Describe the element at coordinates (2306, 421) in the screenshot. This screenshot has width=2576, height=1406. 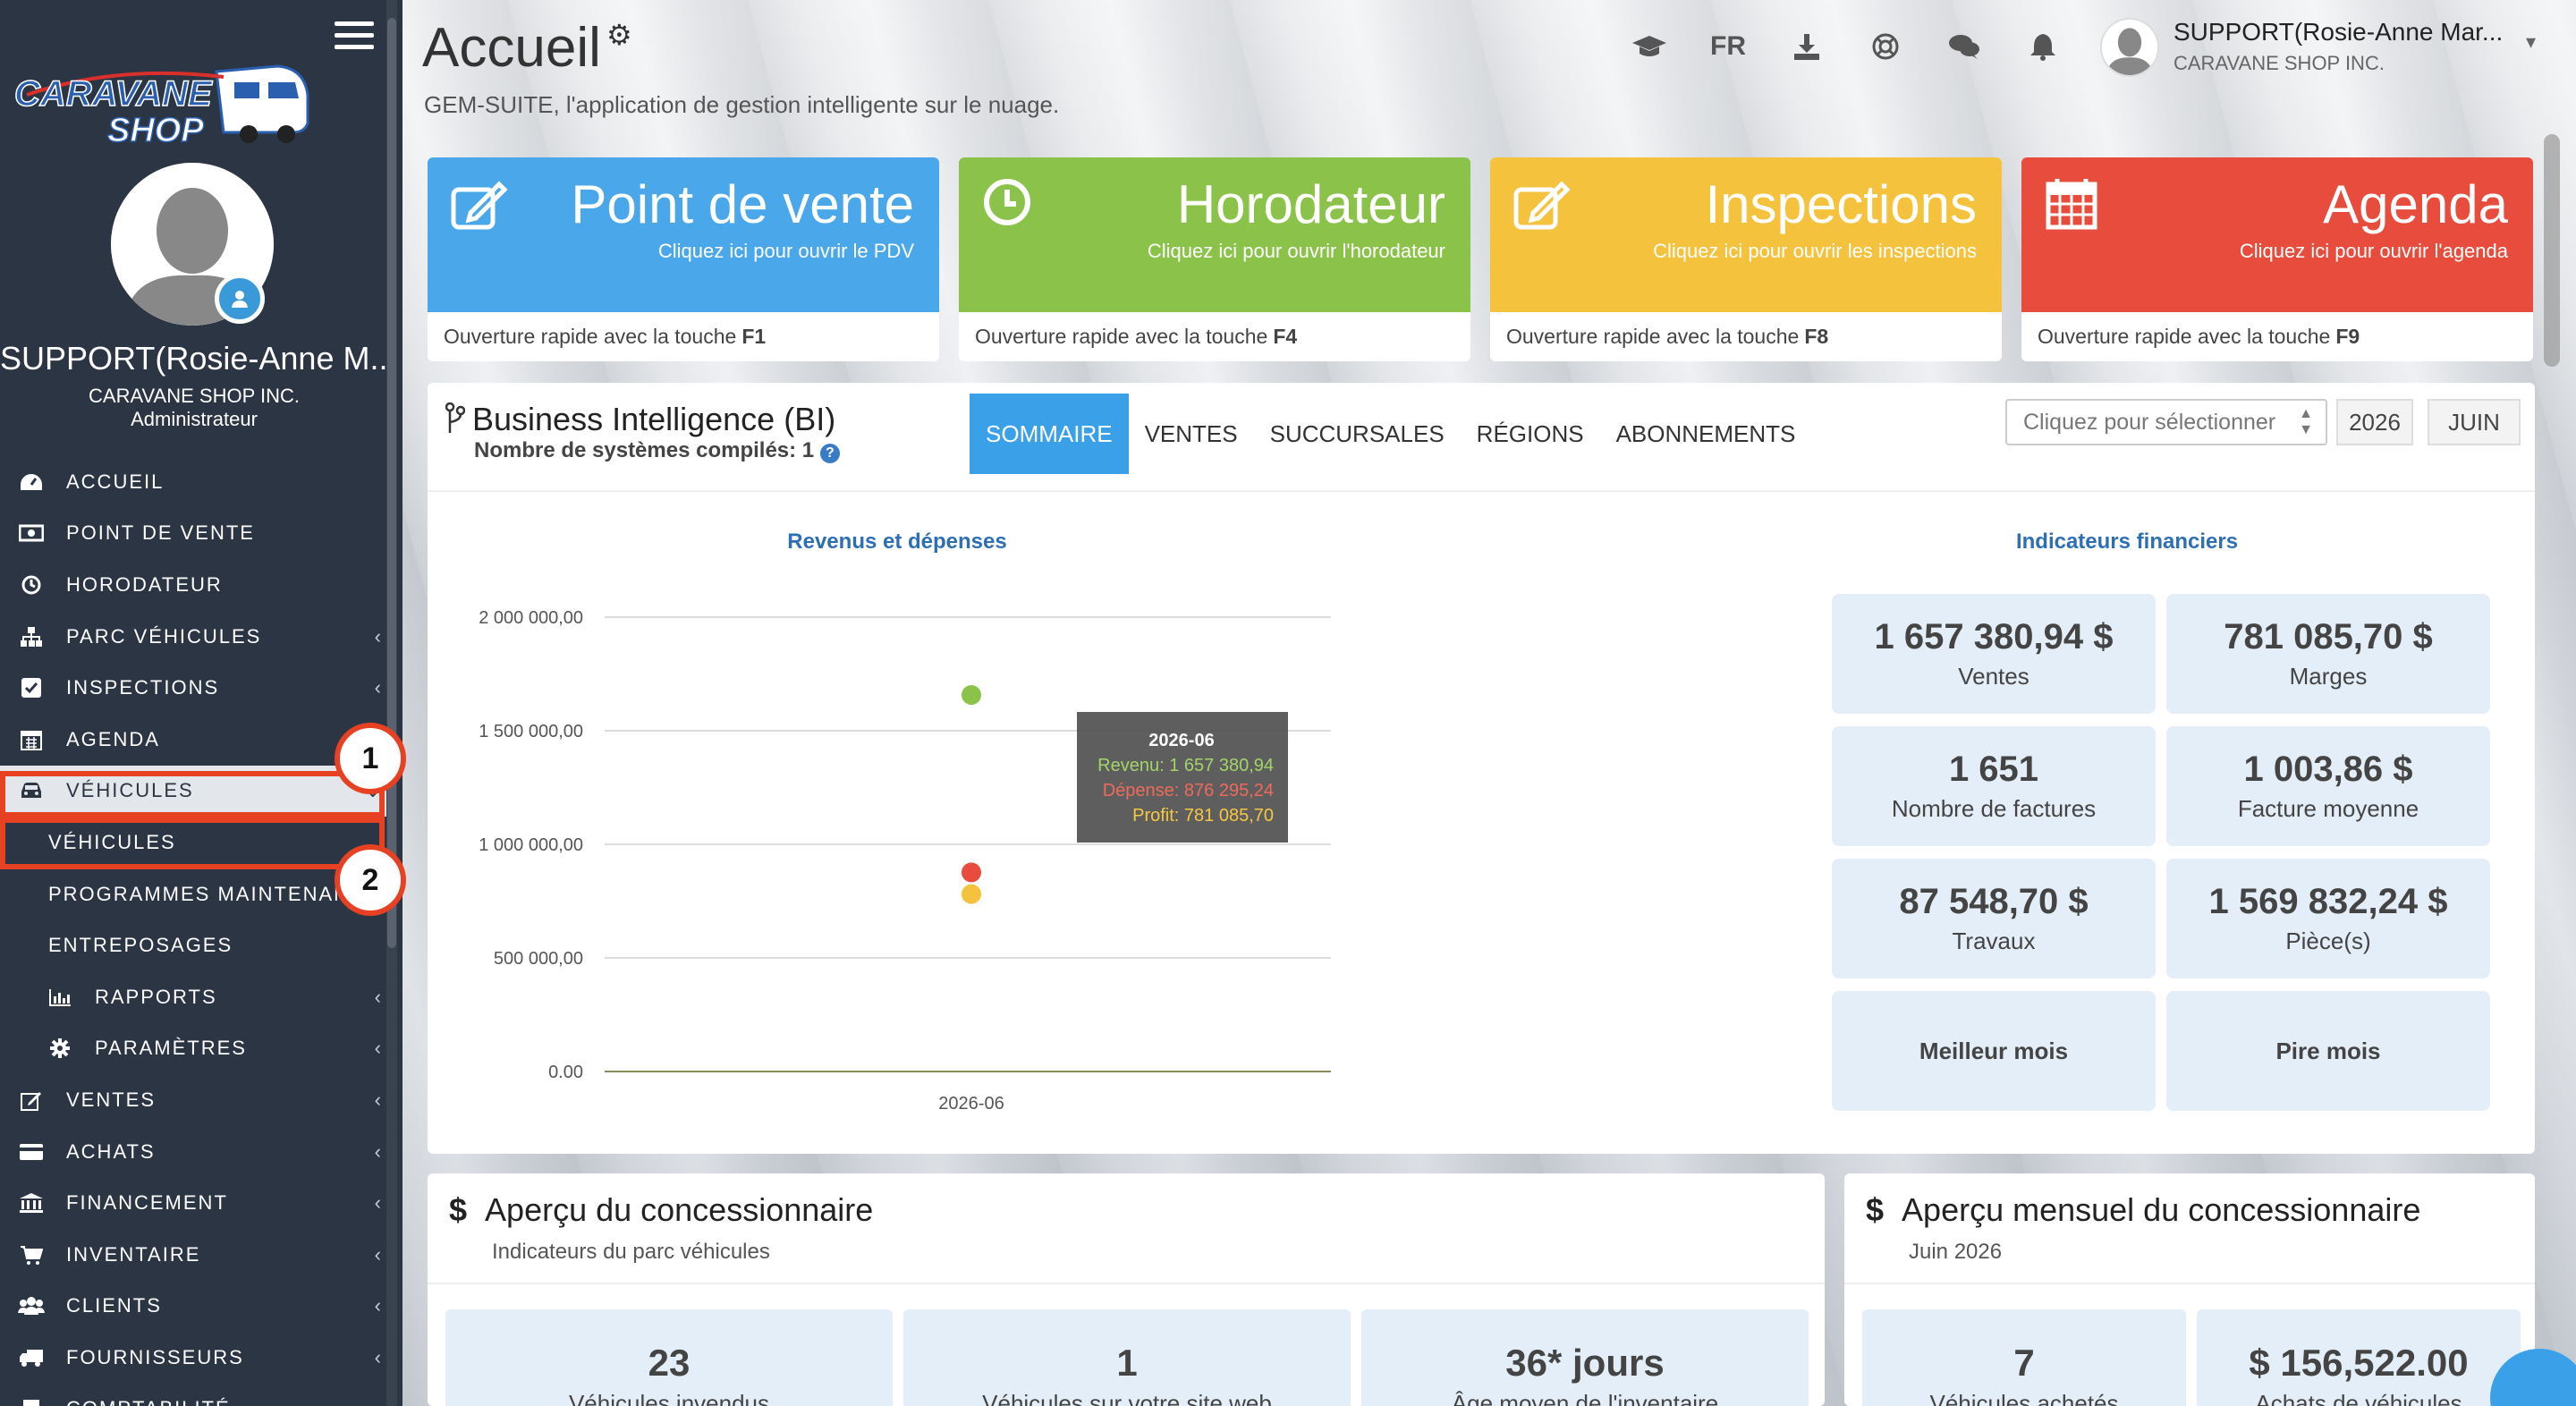
I see `caret-icon: ▲ ▼` at that location.